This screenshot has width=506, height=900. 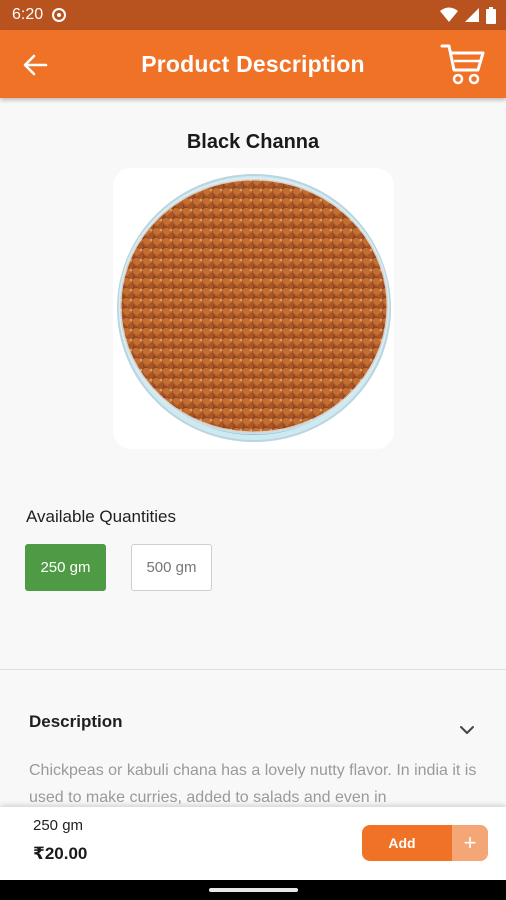 I want to click on wifi-icon, so click(x=449, y=14).